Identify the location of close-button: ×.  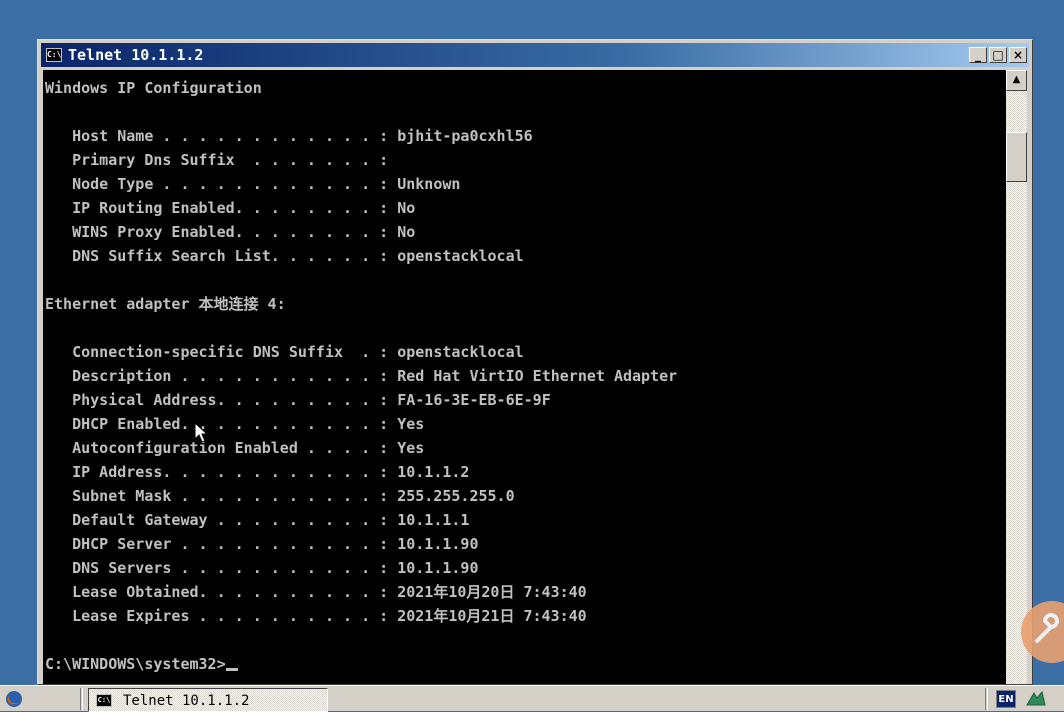
(1018, 55).